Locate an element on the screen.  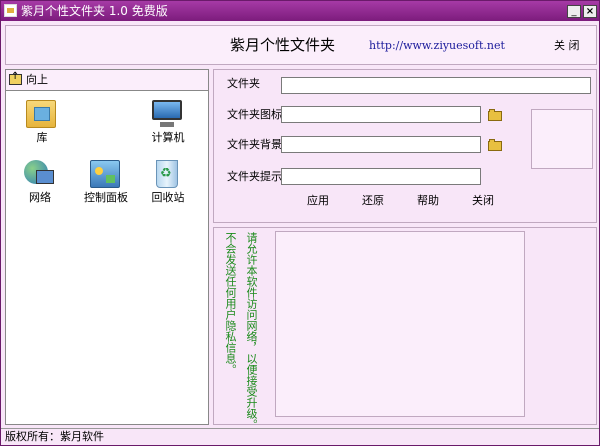
browser-item-recycle-bin: 回收站 is located at coordinates (168, 184).